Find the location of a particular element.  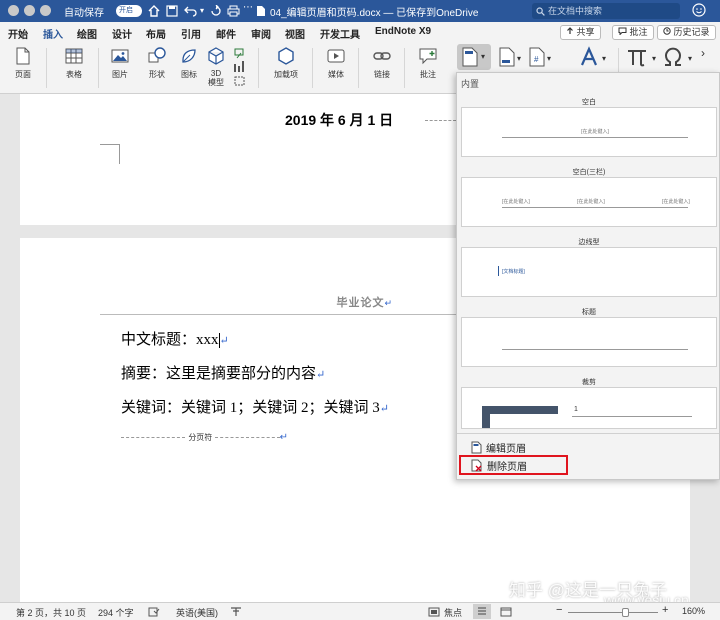

3d-models-button: 3D 模型 is located at coordinates (216, 66).